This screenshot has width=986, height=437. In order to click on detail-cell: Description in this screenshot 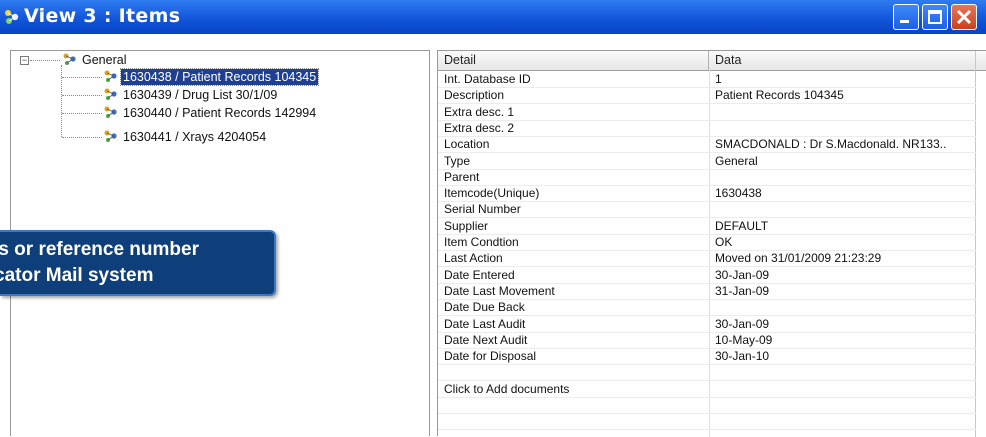, I will do `click(474, 95)`.